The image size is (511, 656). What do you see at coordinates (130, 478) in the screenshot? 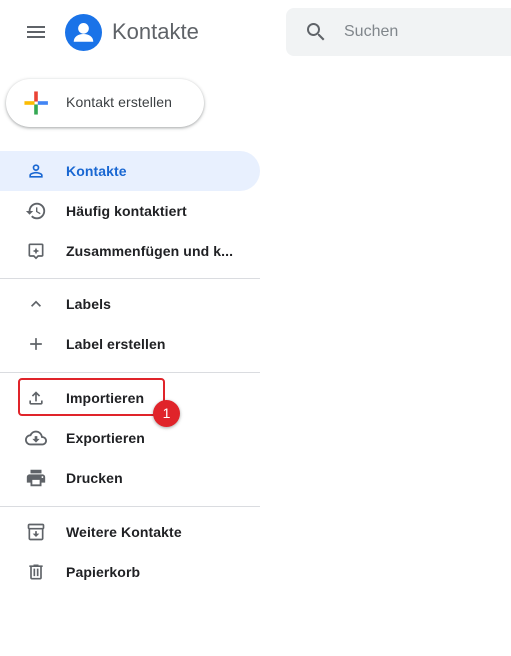
I see `nav-item-print: Drucken` at bounding box center [130, 478].